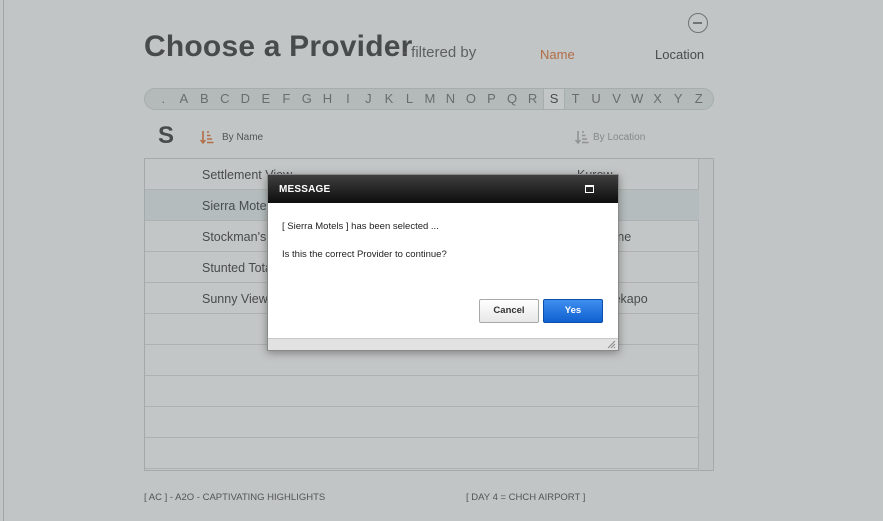  Describe the element at coordinates (573, 311) in the screenshot. I see `yes-button: Yes` at that location.